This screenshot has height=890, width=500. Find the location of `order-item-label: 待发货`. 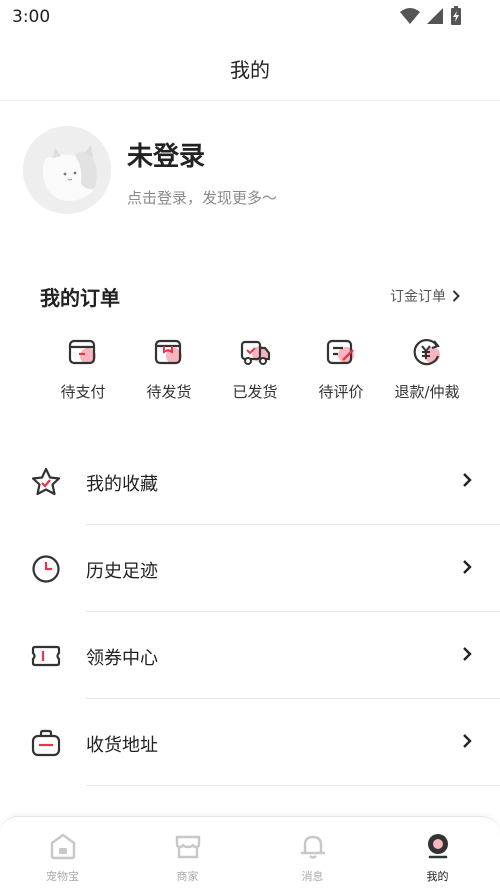

order-item-label: 待发货 is located at coordinates (169, 392).